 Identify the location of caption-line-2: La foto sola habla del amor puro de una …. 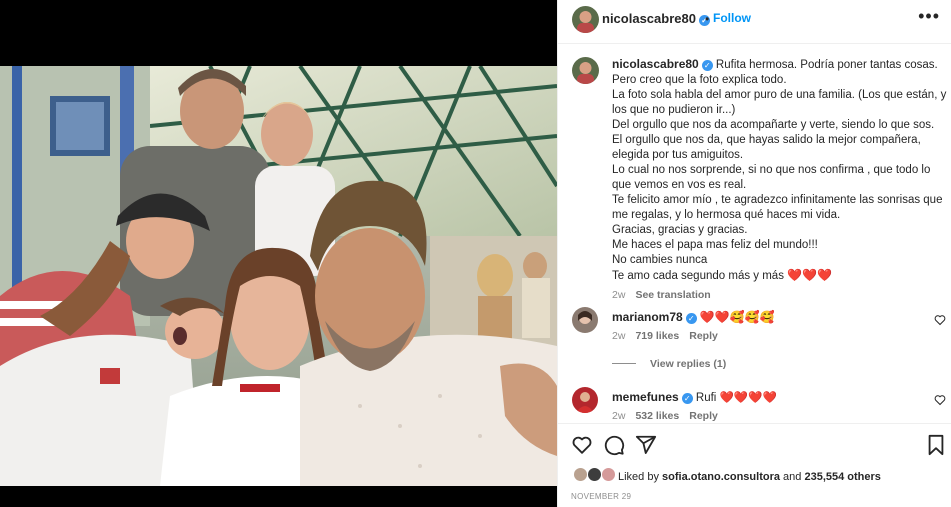
(779, 95).